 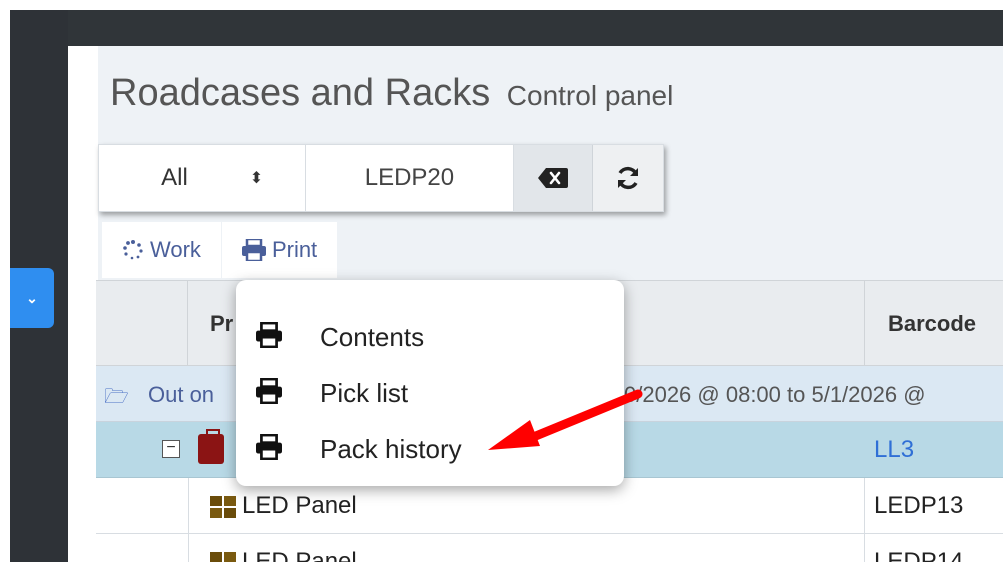 I want to click on collapse-toggle: −, so click(x=171, y=449).